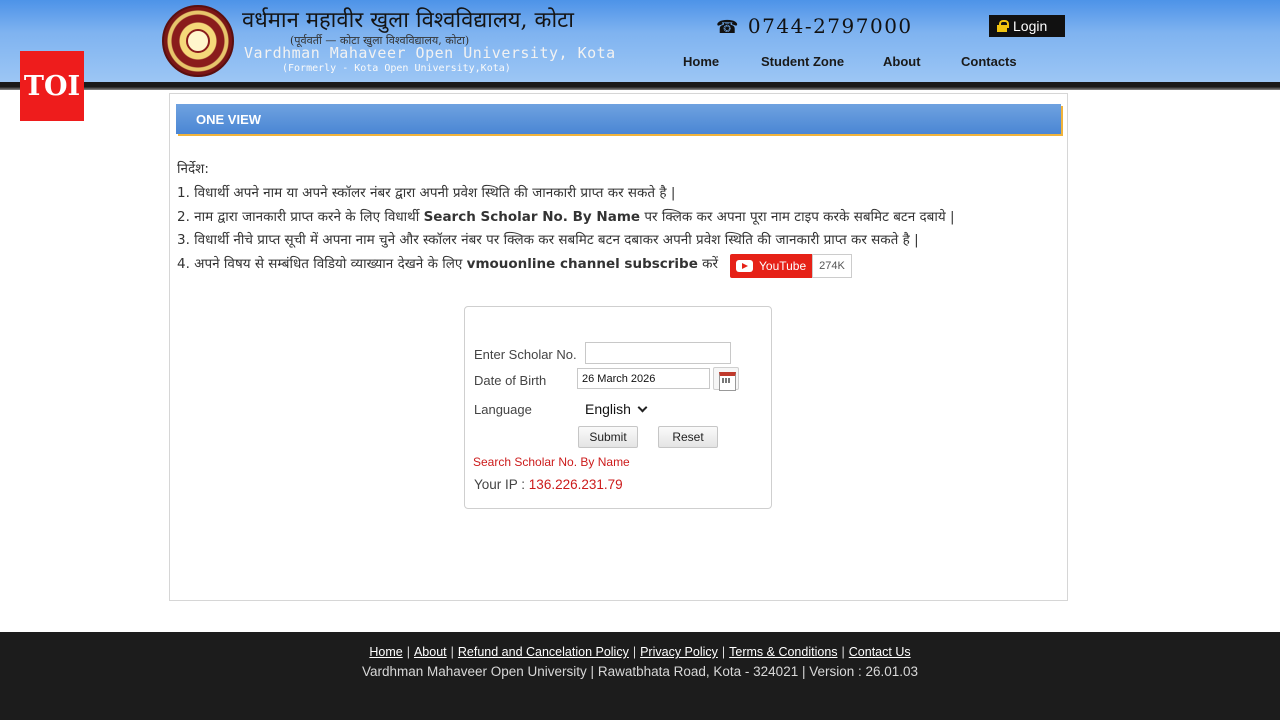 Image resolution: width=1280 pixels, height=720 pixels. What do you see at coordinates (688, 437) in the screenshot?
I see `reset-button: Reset` at bounding box center [688, 437].